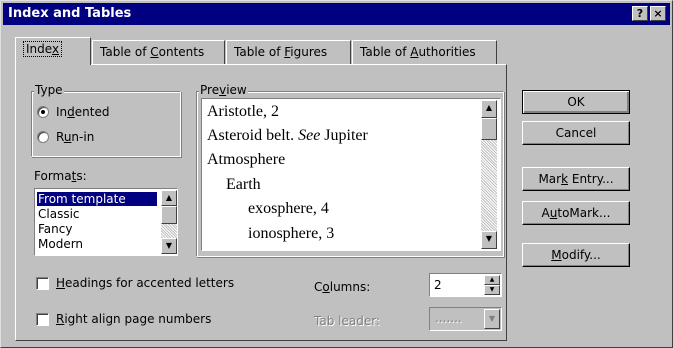  I want to click on type-group, so click(106, 124).